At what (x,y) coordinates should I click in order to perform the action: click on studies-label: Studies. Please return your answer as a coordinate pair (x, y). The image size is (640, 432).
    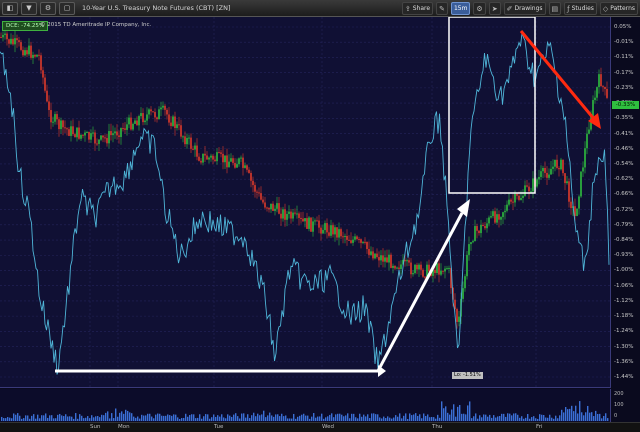
    Looking at the image, I should click on (582, 8).